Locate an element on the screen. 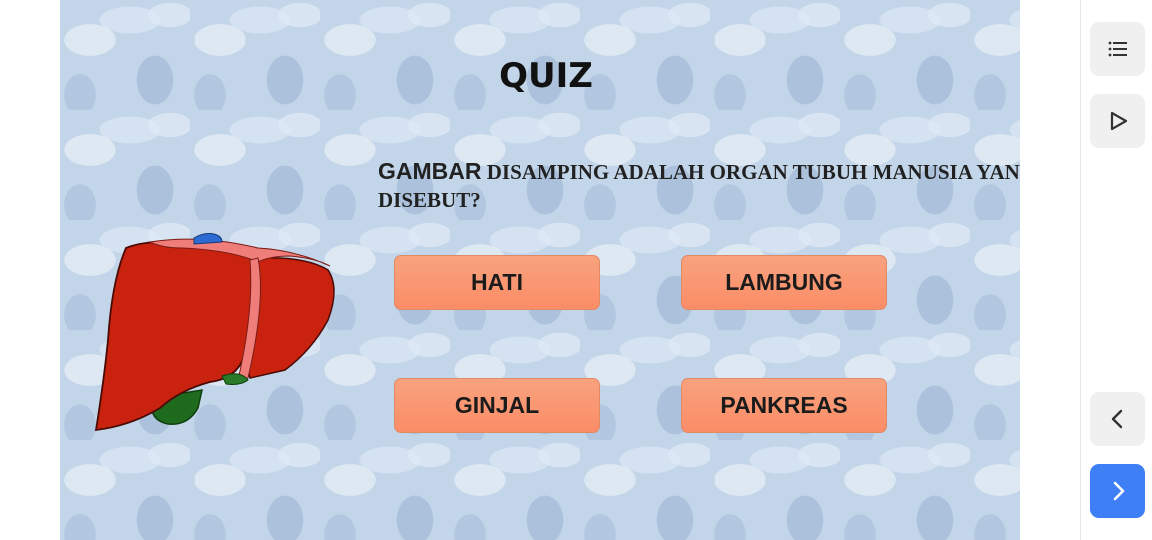 This screenshot has width=1152, height=540. answer-lambung-button: LAMBUNG is located at coordinates (784, 282).